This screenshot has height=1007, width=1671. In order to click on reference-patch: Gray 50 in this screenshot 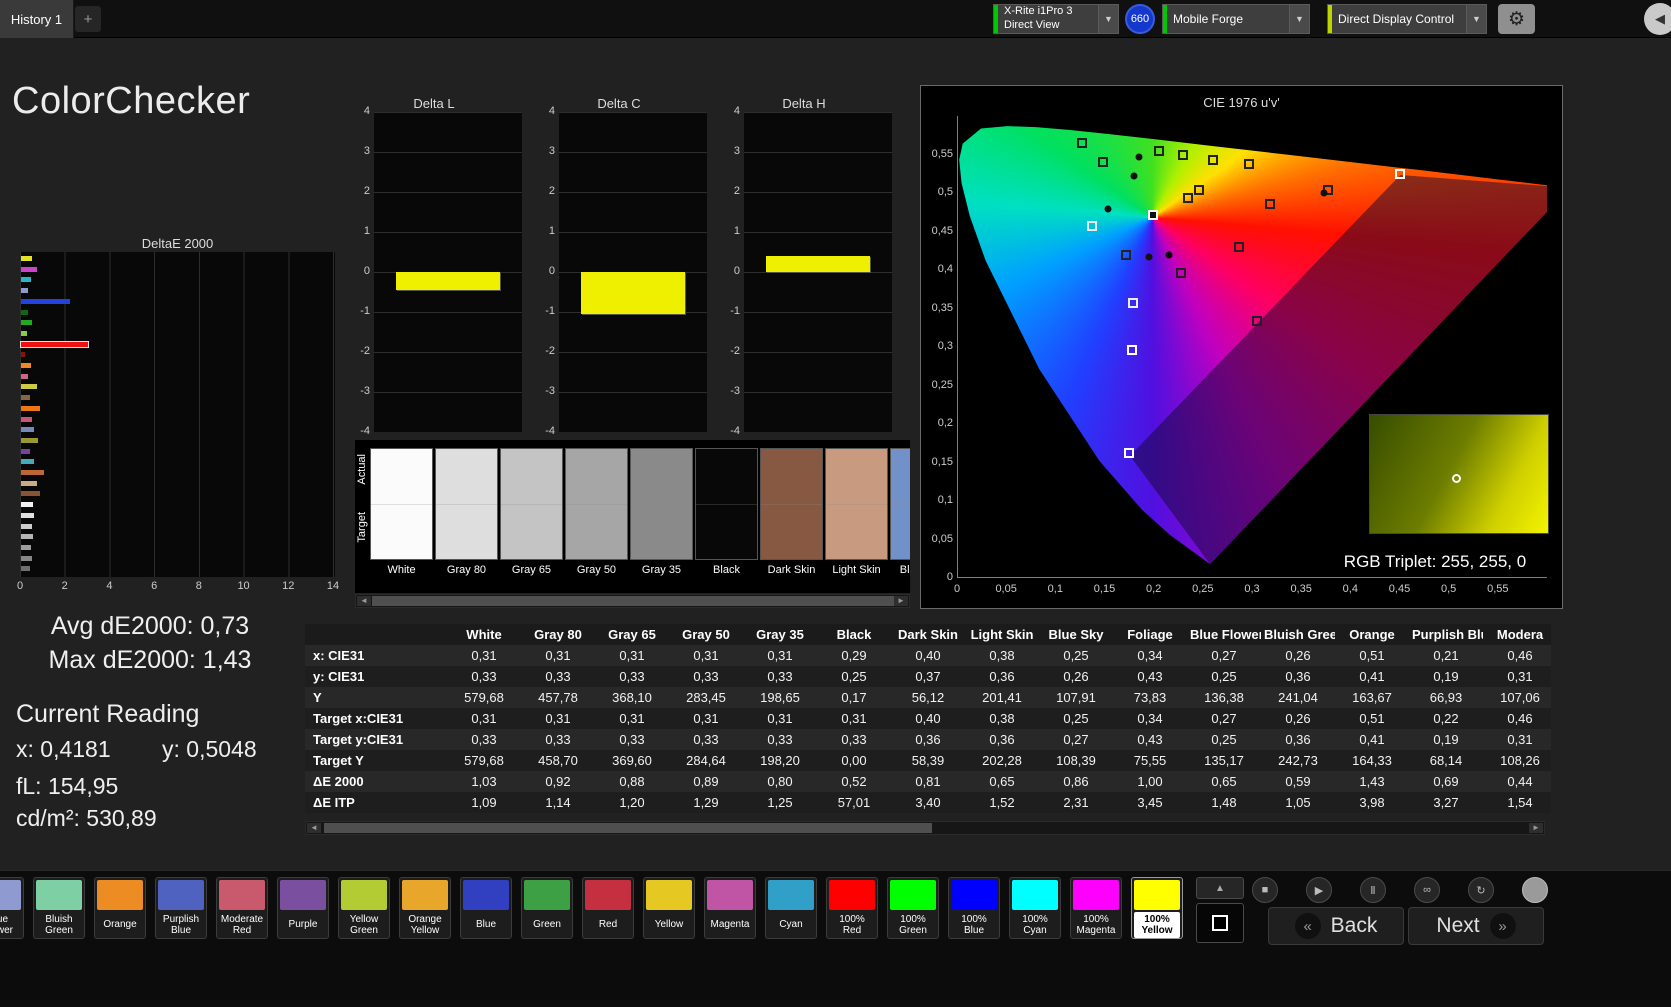, I will do `click(596, 512)`.